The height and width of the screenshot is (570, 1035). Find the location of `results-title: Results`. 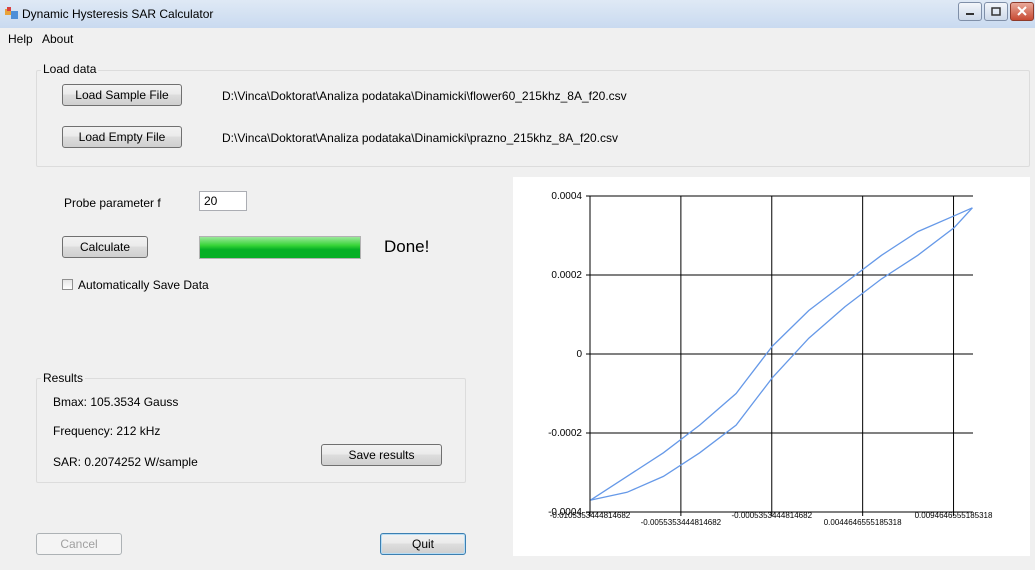

results-title: Results is located at coordinates (63, 378).